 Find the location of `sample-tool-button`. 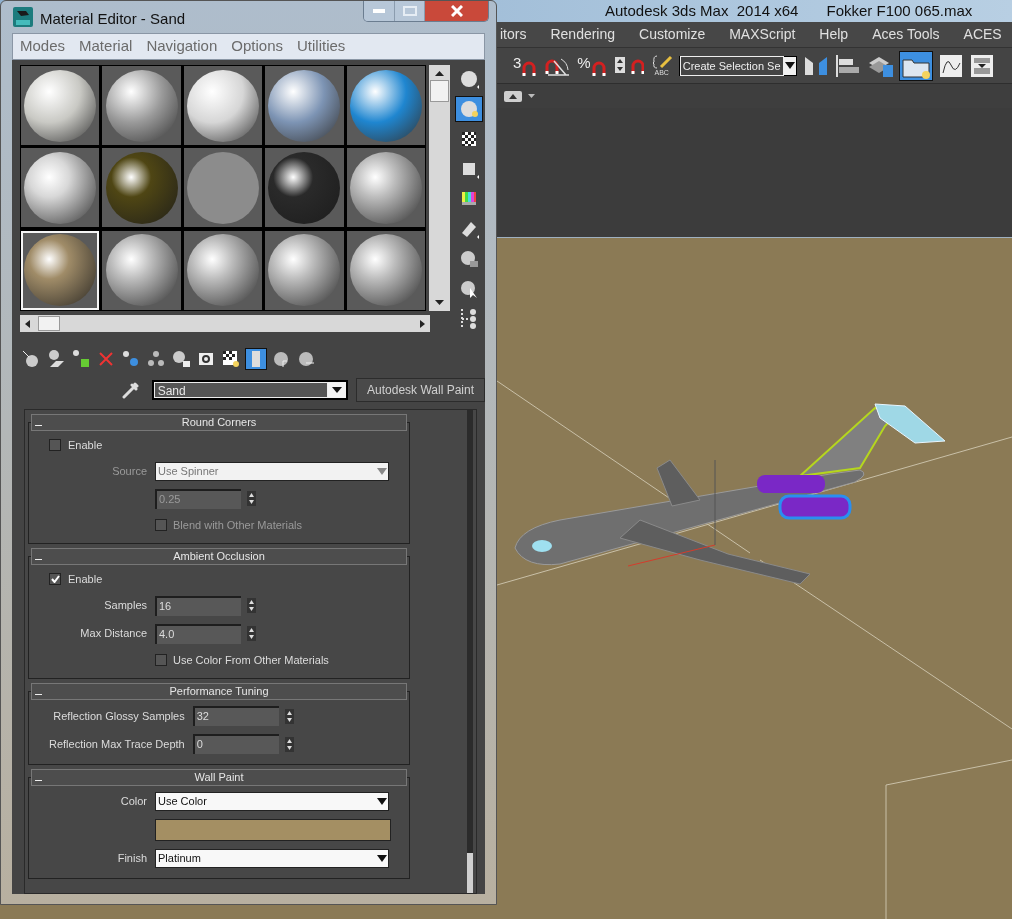

sample-tool-button is located at coordinates (469, 109).